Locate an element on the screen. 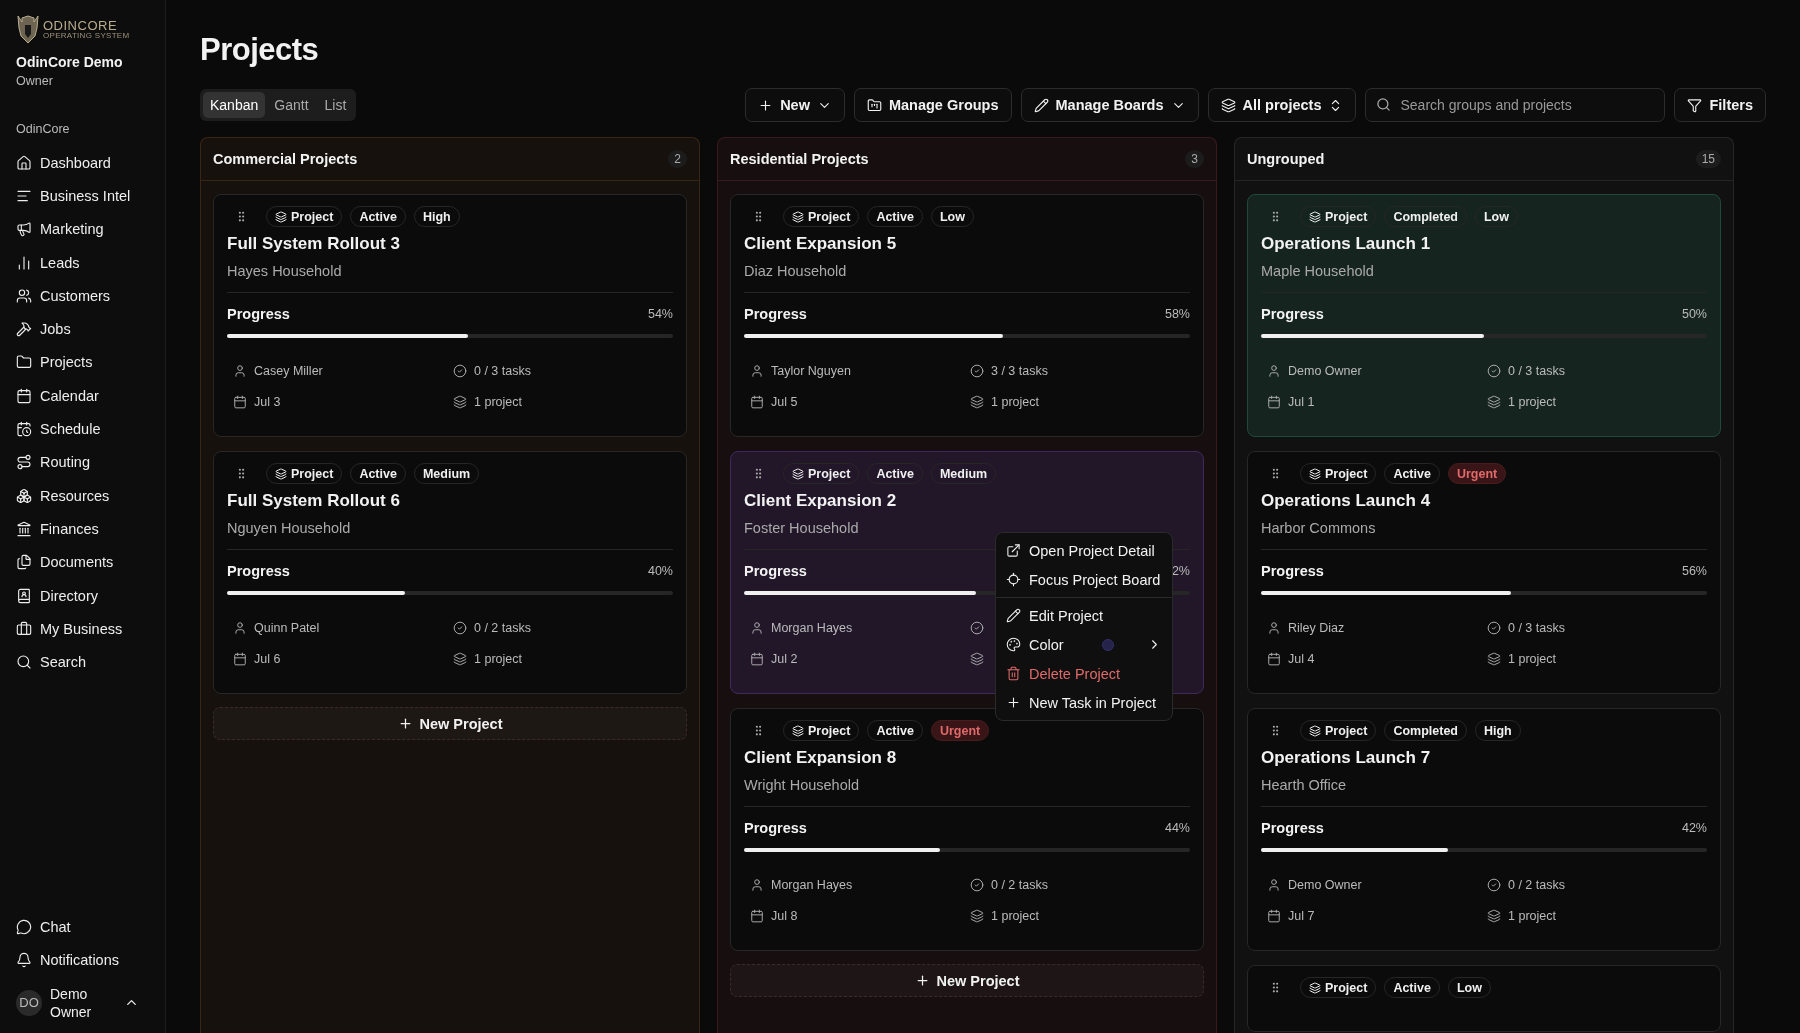 The image size is (1800, 1033). card-date: Jul 4 is located at coordinates (1301, 658).